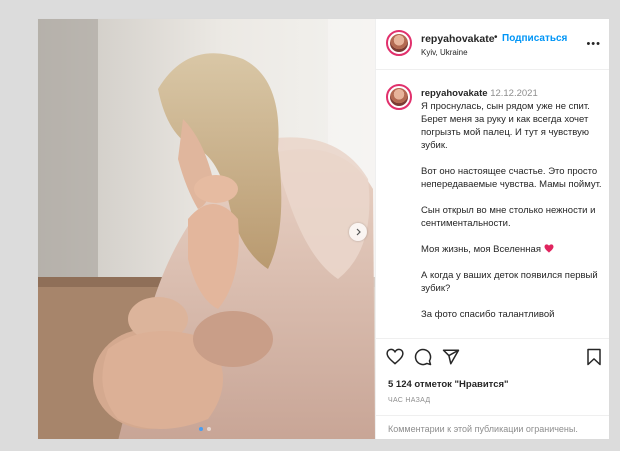 This screenshot has width=620, height=451. Describe the element at coordinates (409, 400) in the screenshot. I see `post-timestamp: ЧАС НАЗАД` at that location.